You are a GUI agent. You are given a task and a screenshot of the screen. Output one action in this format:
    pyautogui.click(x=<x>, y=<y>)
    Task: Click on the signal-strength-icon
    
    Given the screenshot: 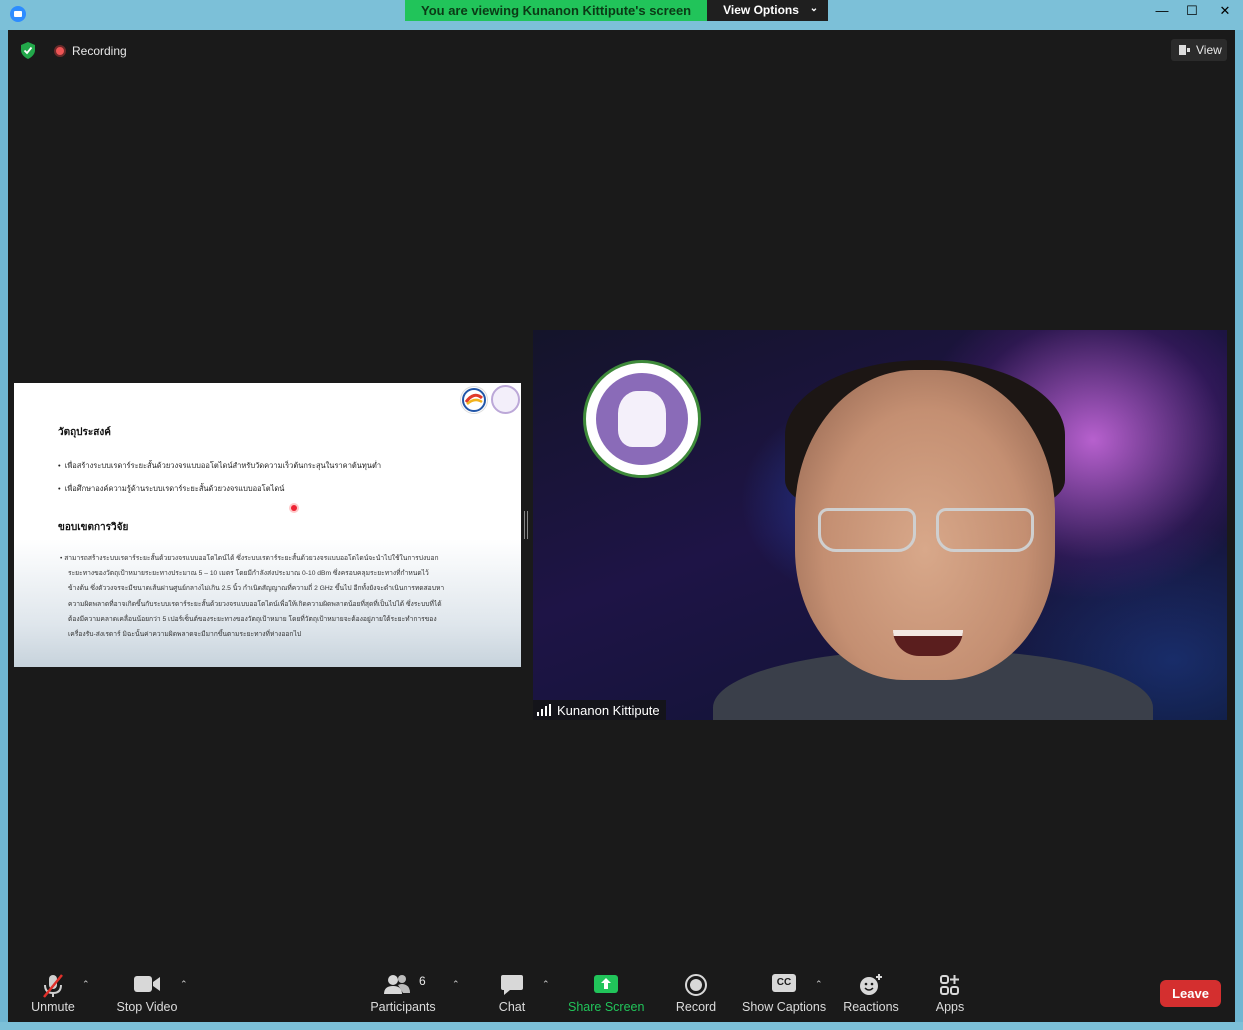 What is the action you would take?
    pyautogui.click(x=544, y=710)
    